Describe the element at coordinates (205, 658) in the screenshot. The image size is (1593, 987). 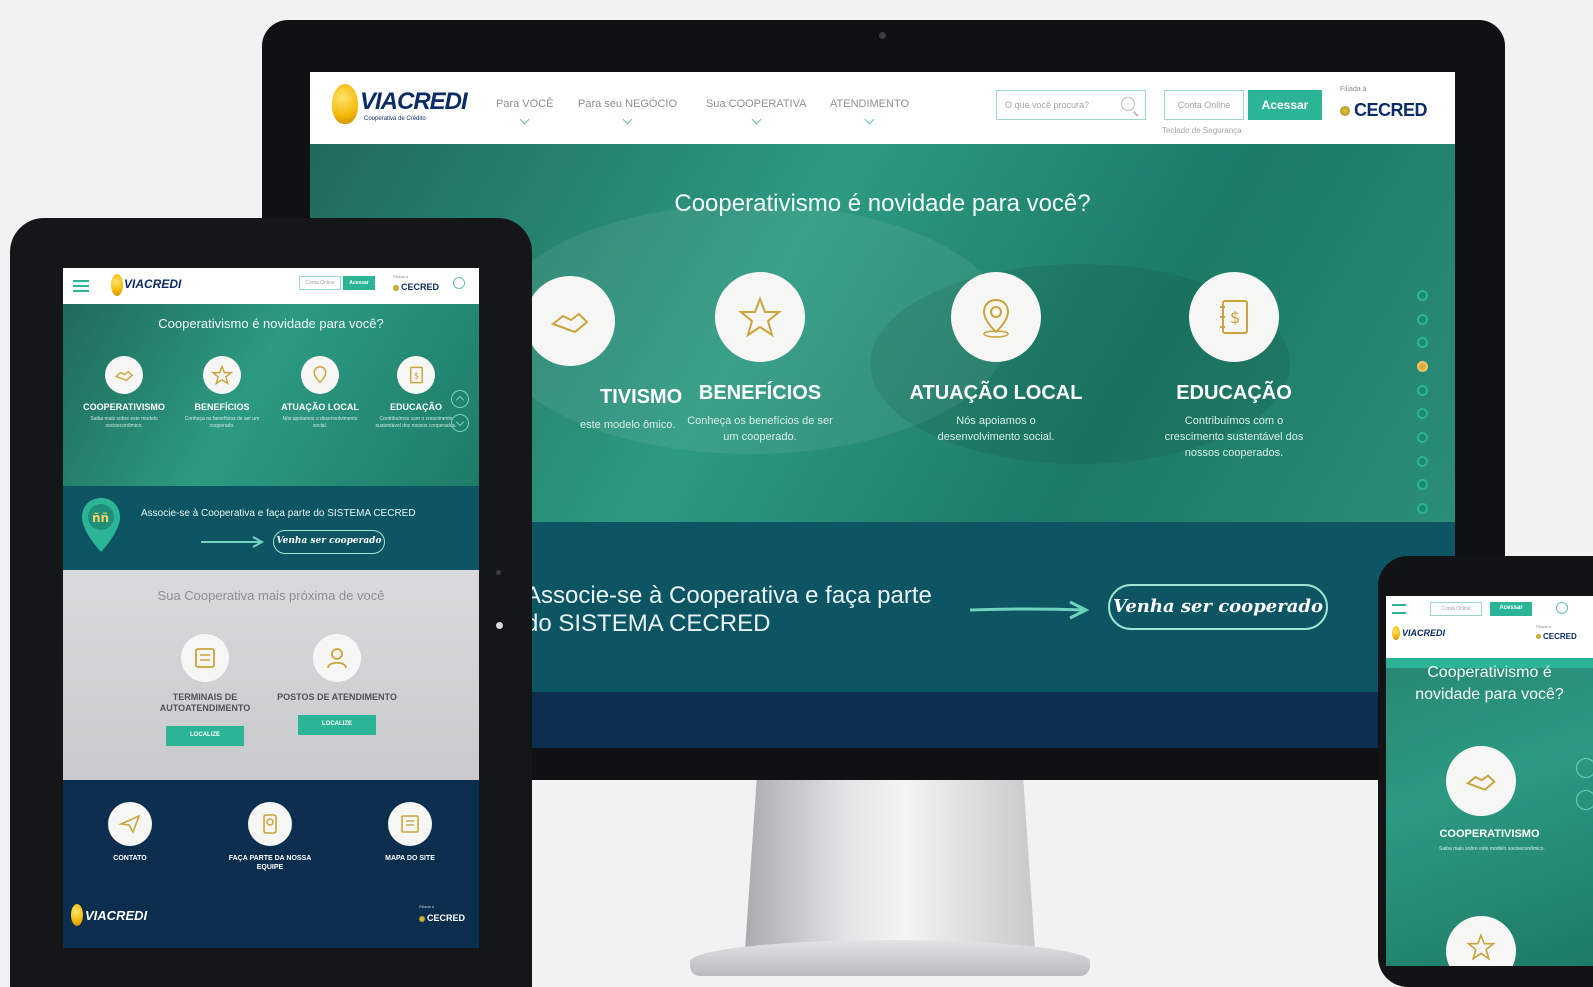
I see `atm-terminal-icon` at that location.